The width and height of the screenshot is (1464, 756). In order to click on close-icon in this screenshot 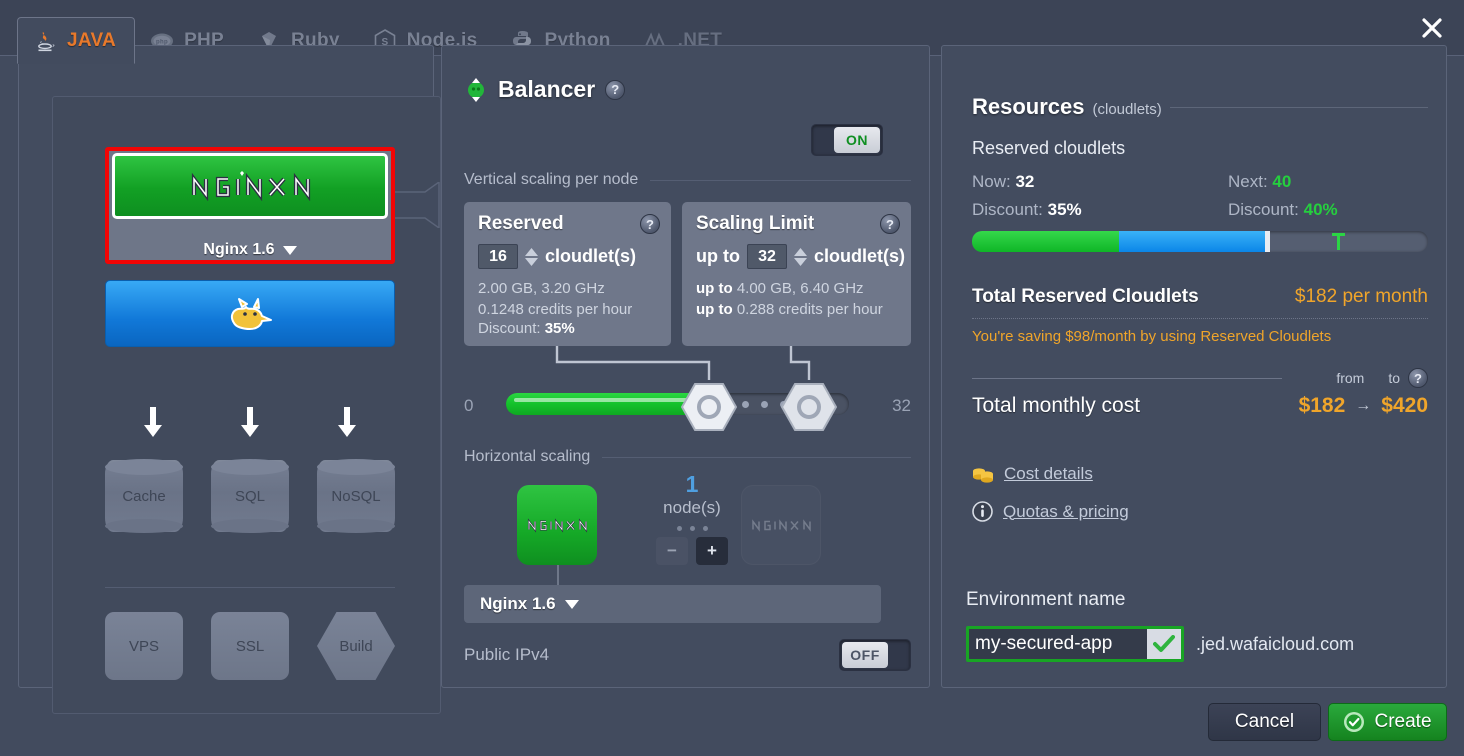, I will do `click(1432, 28)`.